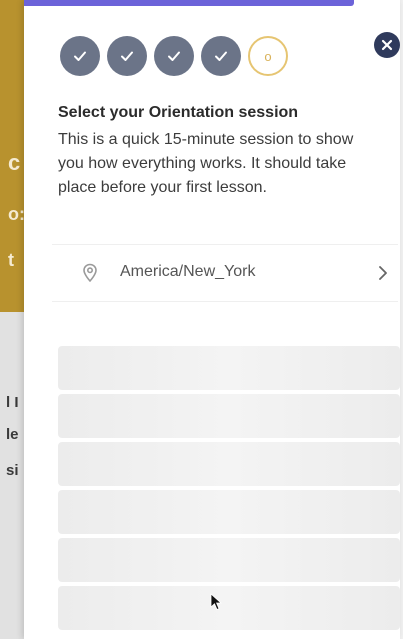  I want to click on close-icon, so click(387, 45).